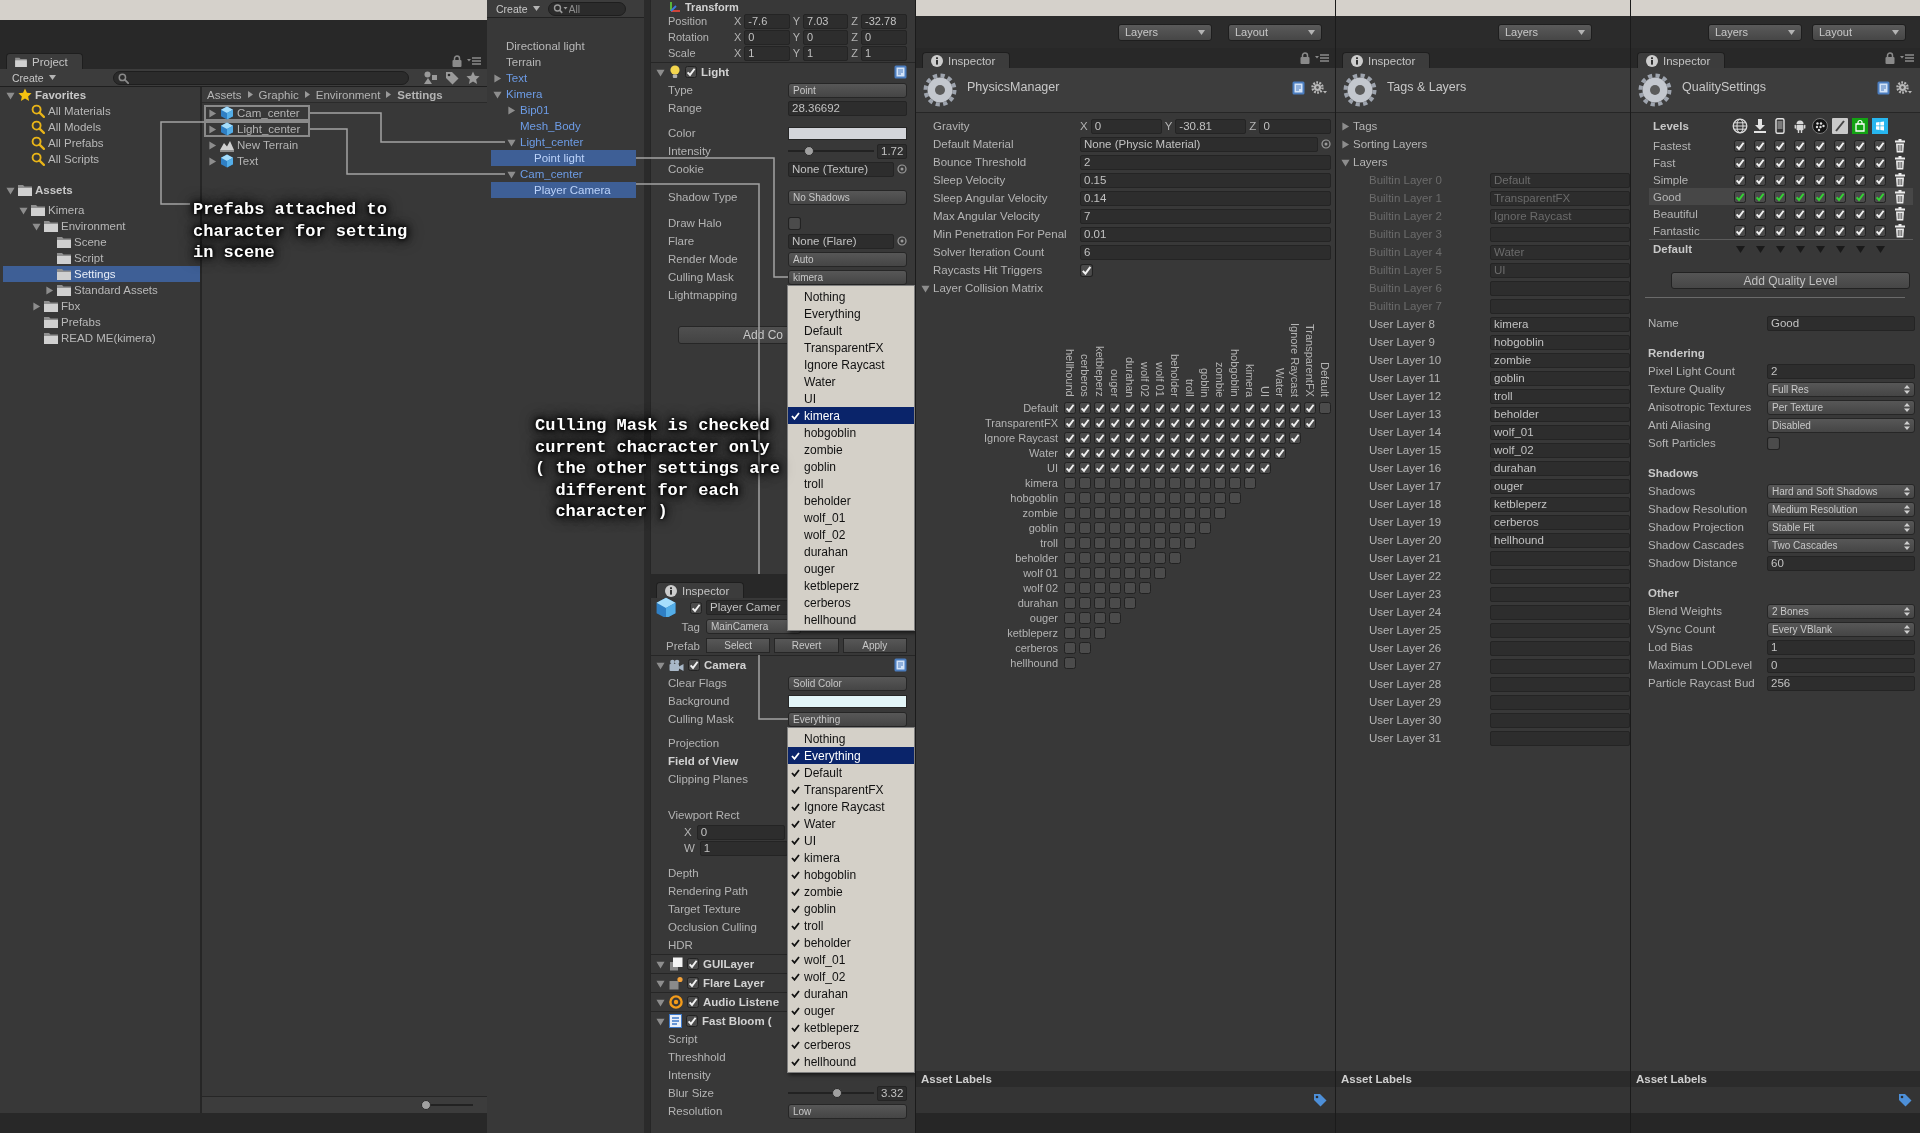 The width and height of the screenshot is (1920, 1133). What do you see at coordinates (1560, 180) in the screenshot?
I see `input-field: Default` at bounding box center [1560, 180].